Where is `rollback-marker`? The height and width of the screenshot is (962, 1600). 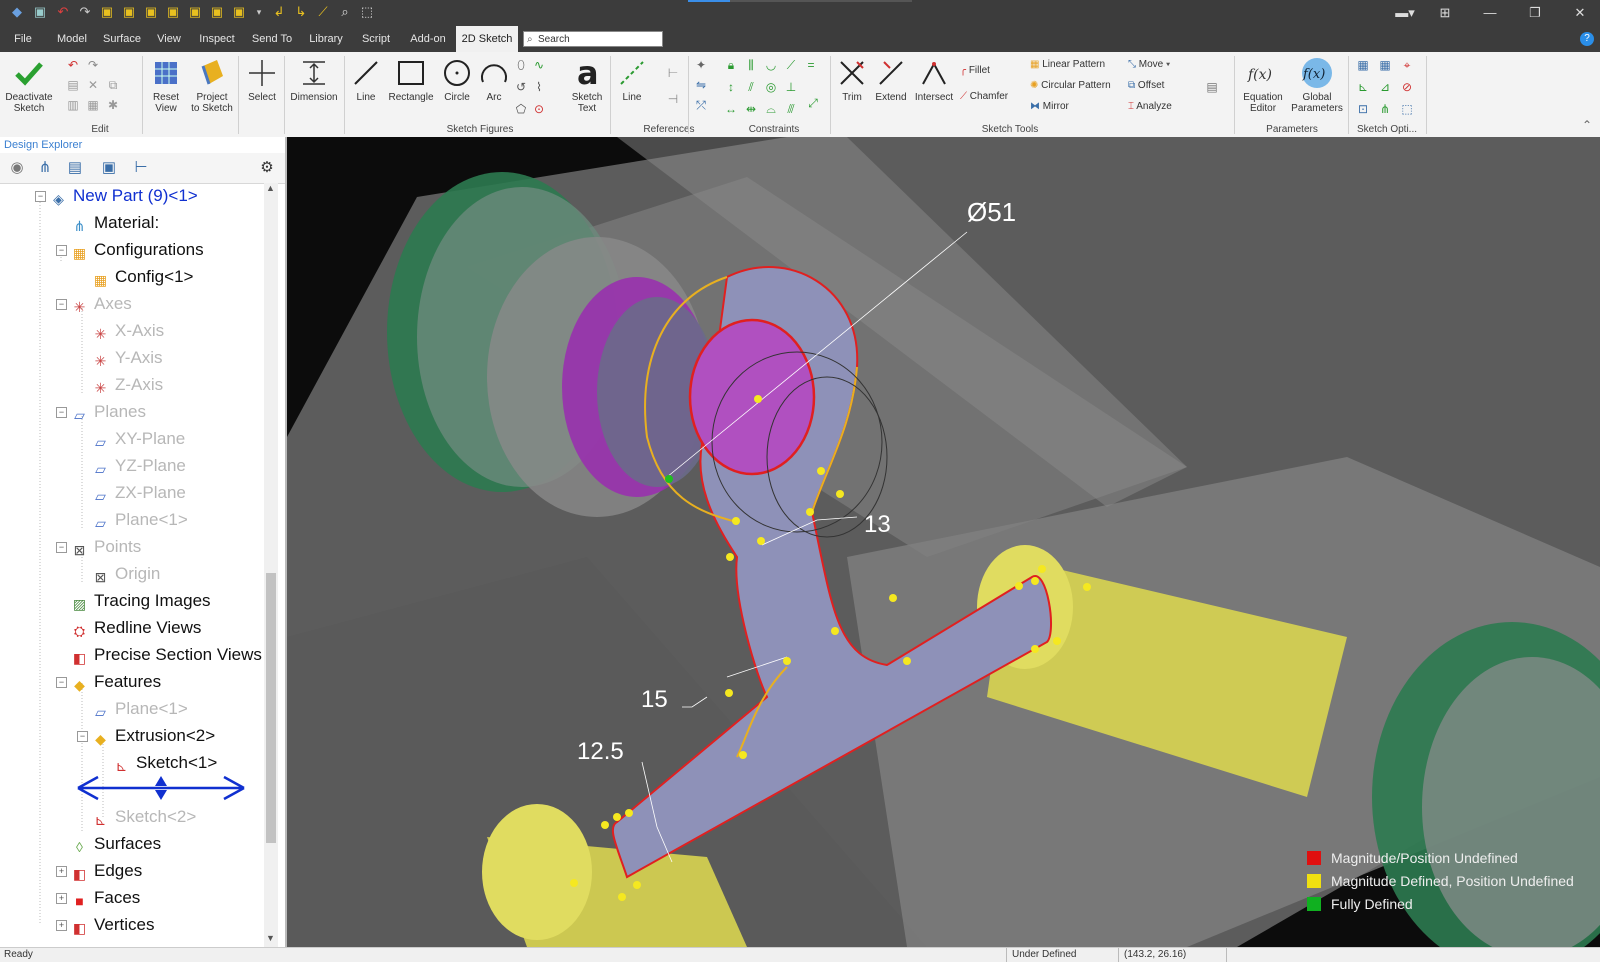 rollback-marker is located at coordinates (161, 788).